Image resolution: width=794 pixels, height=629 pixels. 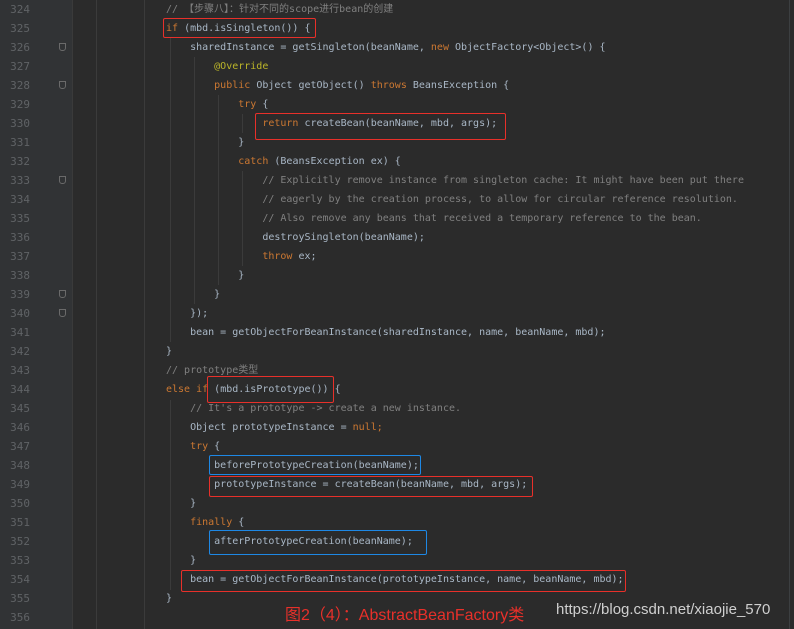 I want to click on line-number: 349, so click(x=20, y=484).